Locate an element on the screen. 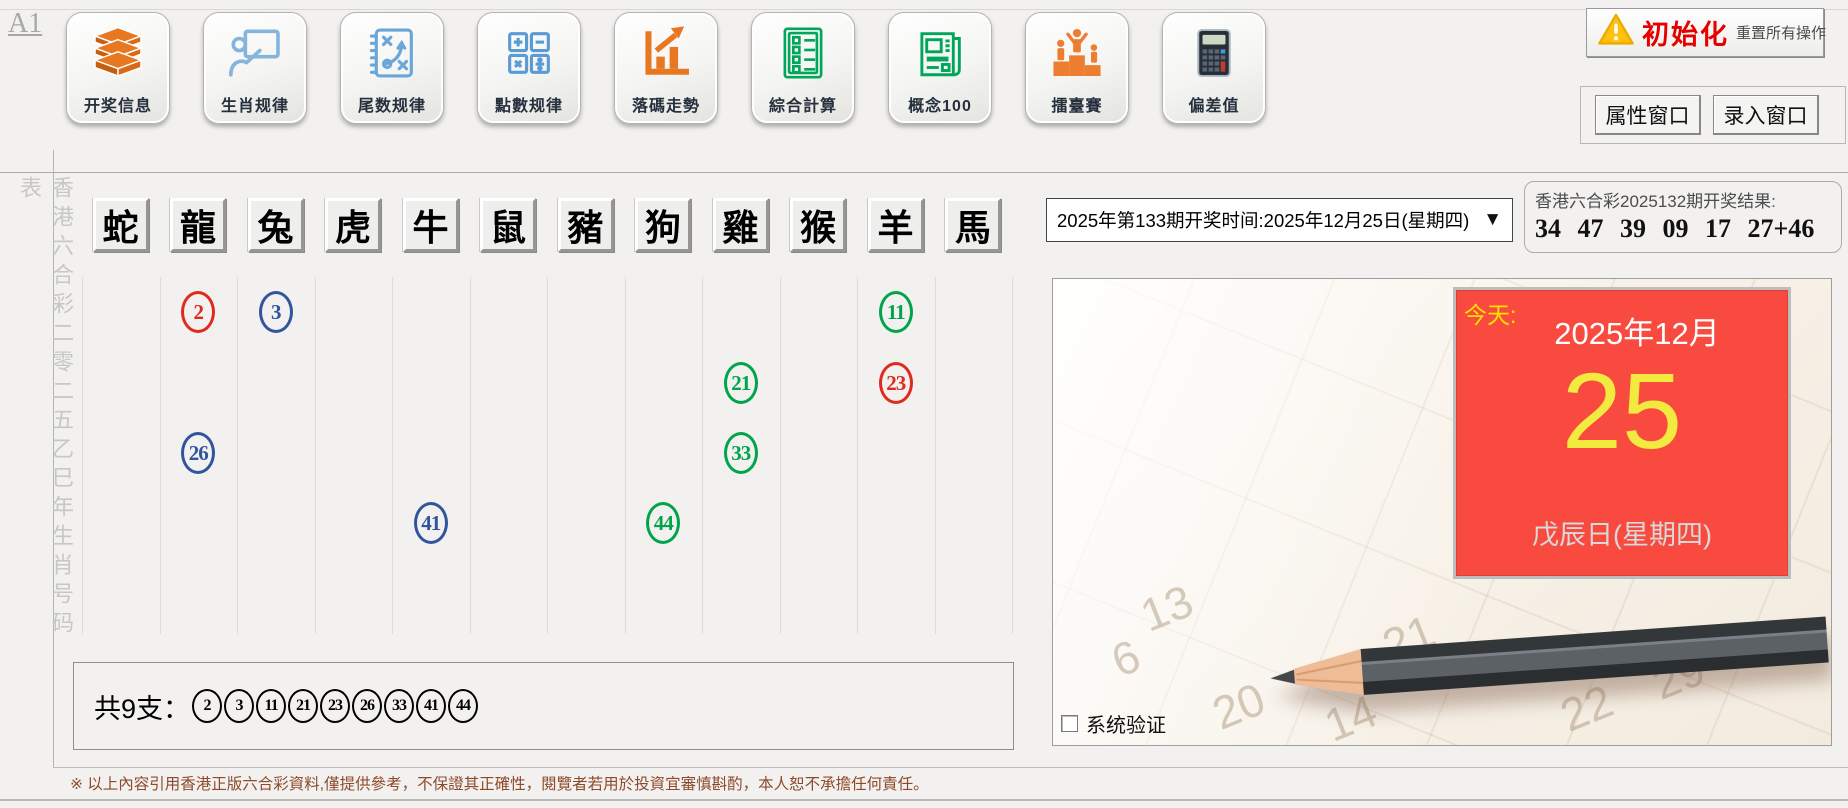 The image size is (1848, 808). summary-number-23: 23 is located at coordinates (335, 706).